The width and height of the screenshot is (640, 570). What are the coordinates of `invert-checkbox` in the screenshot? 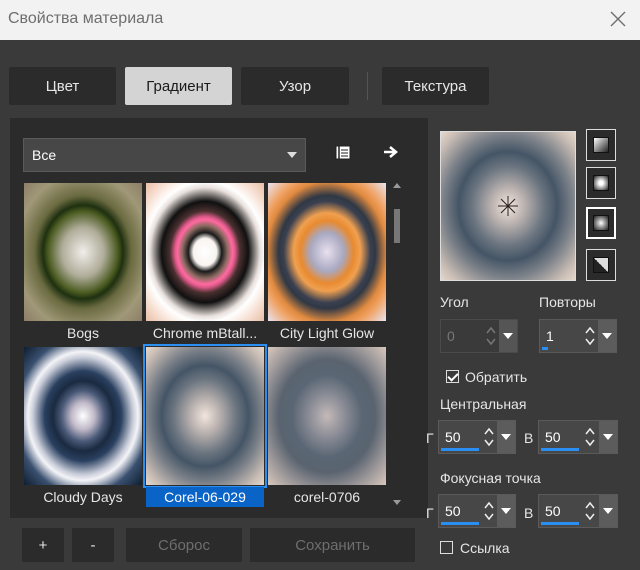 It's located at (452, 376).